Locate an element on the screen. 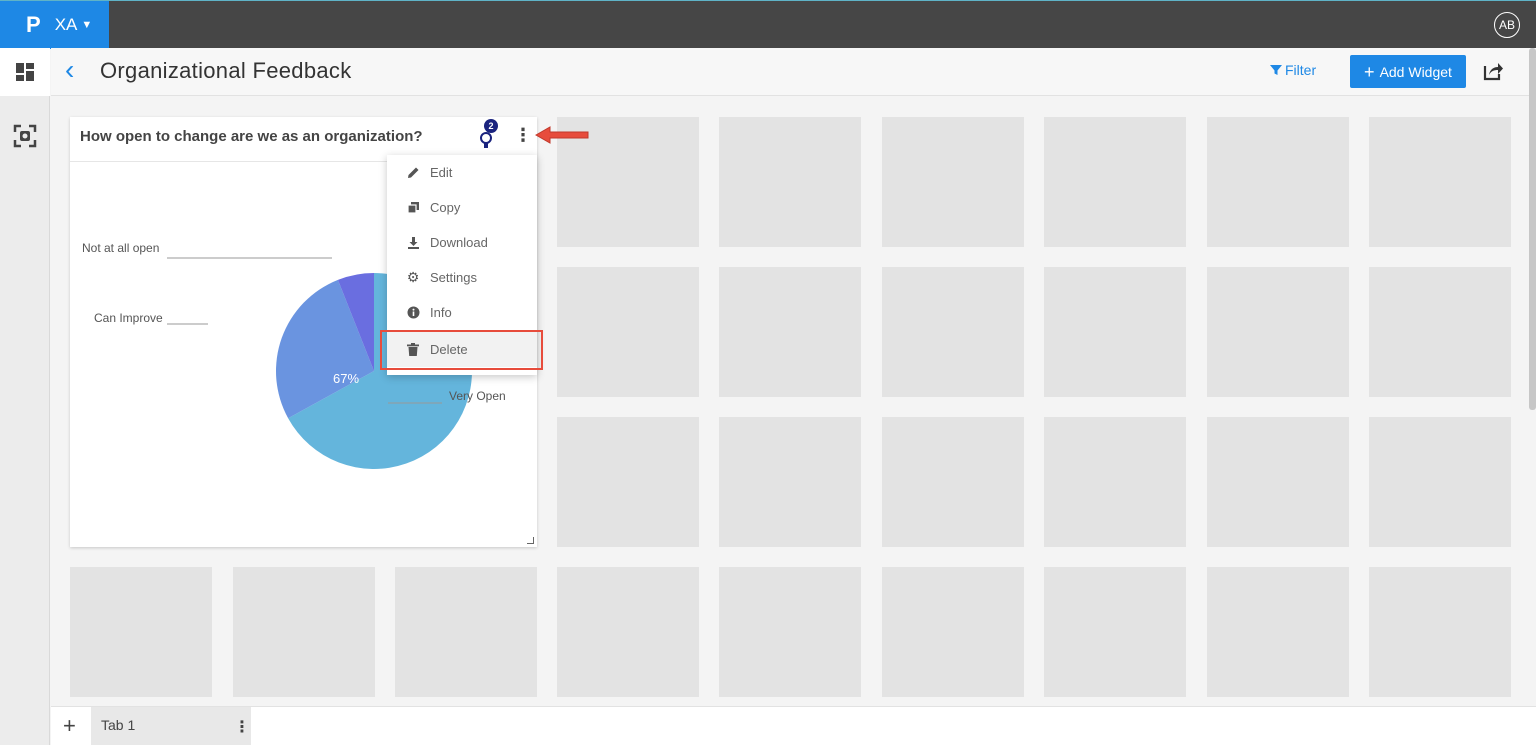  tab-menu-kebab-icon: ⋮ is located at coordinates (242, 727).